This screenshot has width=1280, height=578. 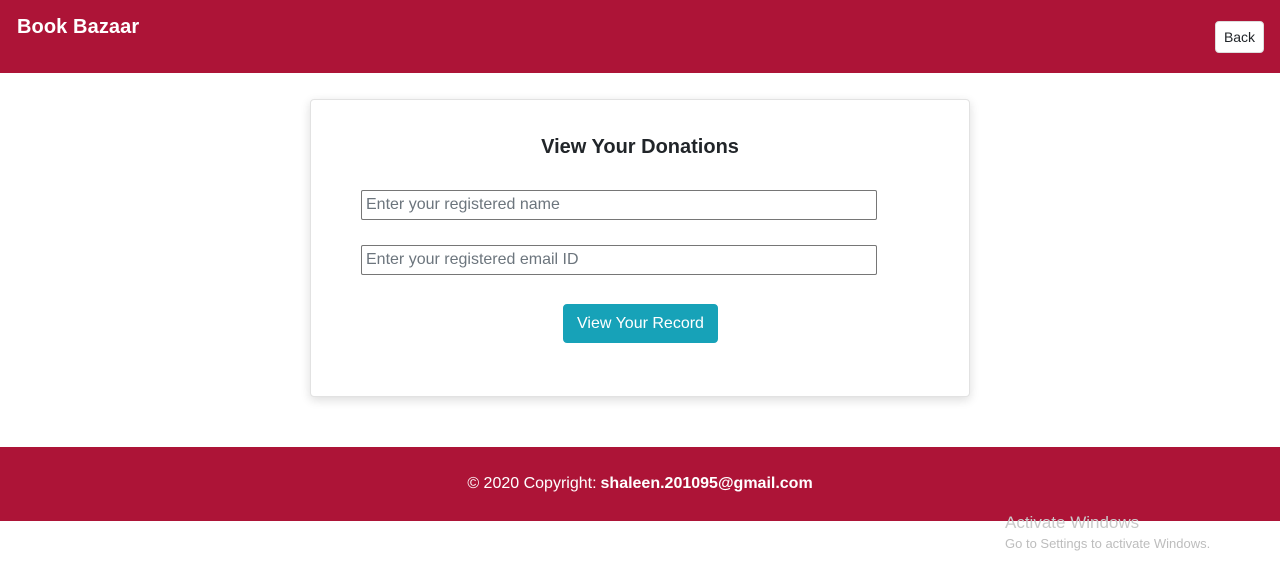 What do you see at coordinates (640, 147) in the screenshot?
I see `card-title: View Your Donations` at bounding box center [640, 147].